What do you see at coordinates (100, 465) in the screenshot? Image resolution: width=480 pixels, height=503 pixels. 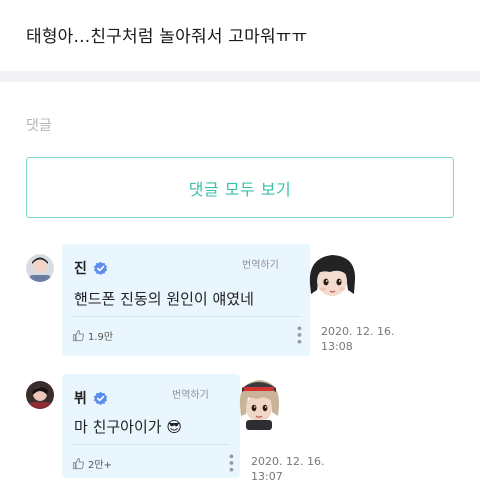 I see `like-count: 2만+` at bounding box center [100, 465].